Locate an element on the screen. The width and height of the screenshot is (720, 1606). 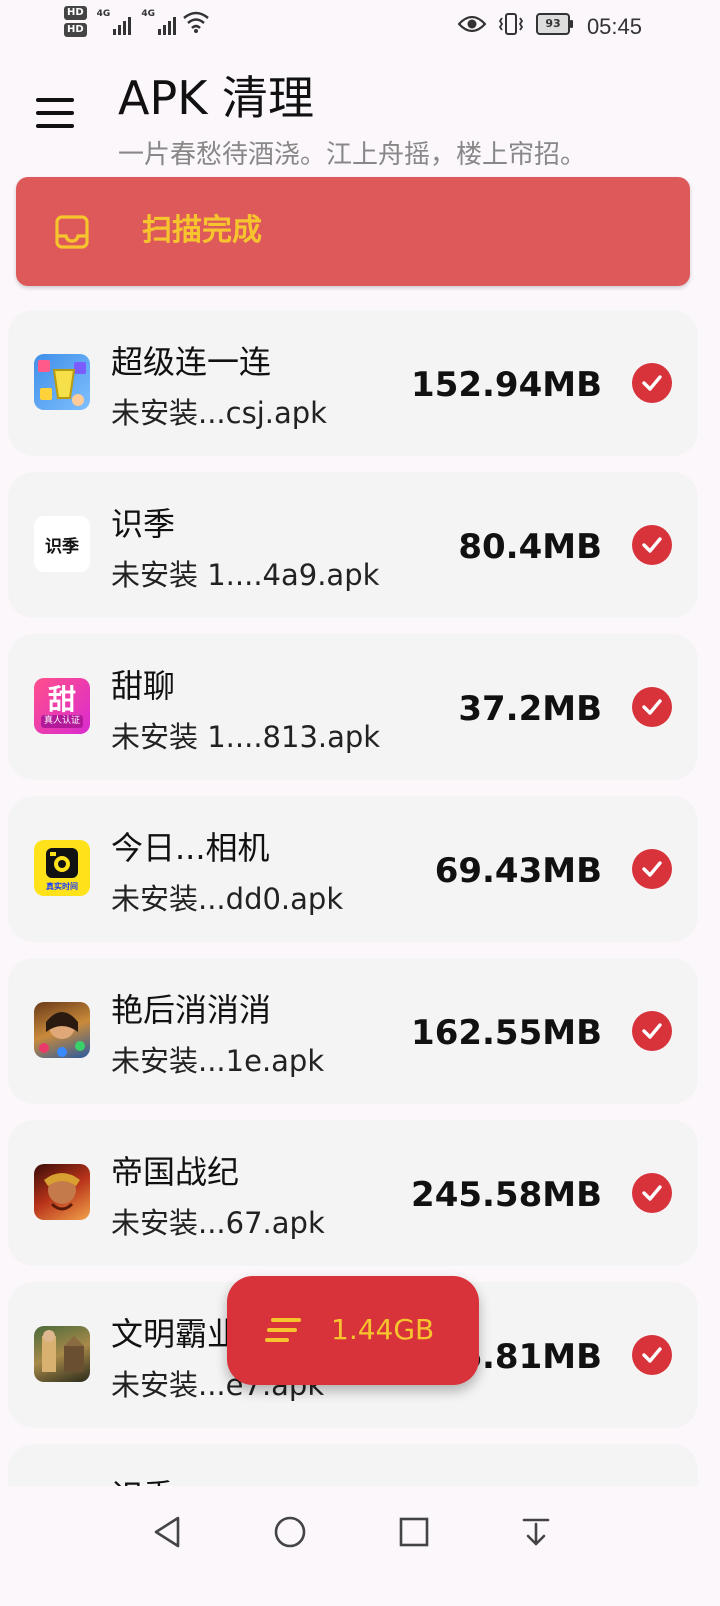
system-nav-bar is located at coordinates (360, 1543).